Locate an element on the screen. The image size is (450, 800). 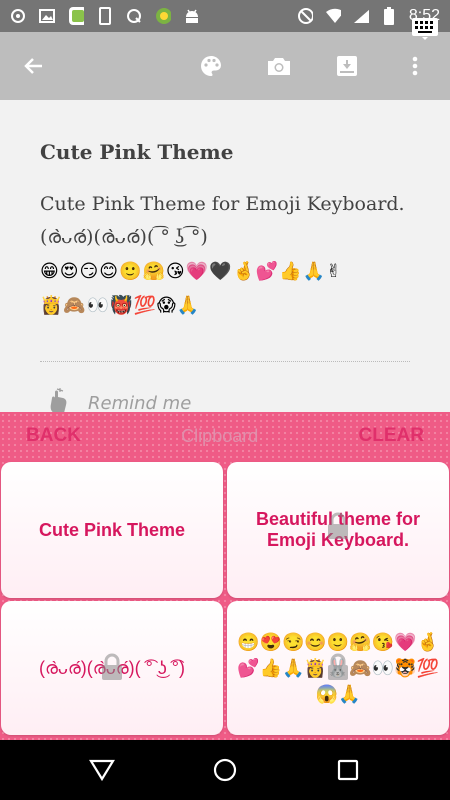
signal-icon is located at coordinates (361, 16).